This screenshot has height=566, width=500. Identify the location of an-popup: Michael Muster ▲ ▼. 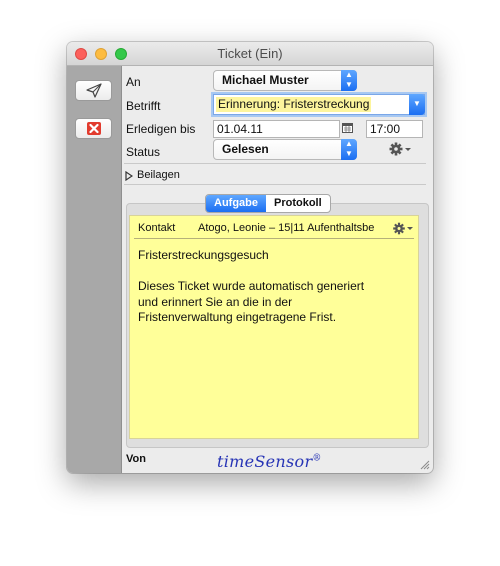
(285, 80).